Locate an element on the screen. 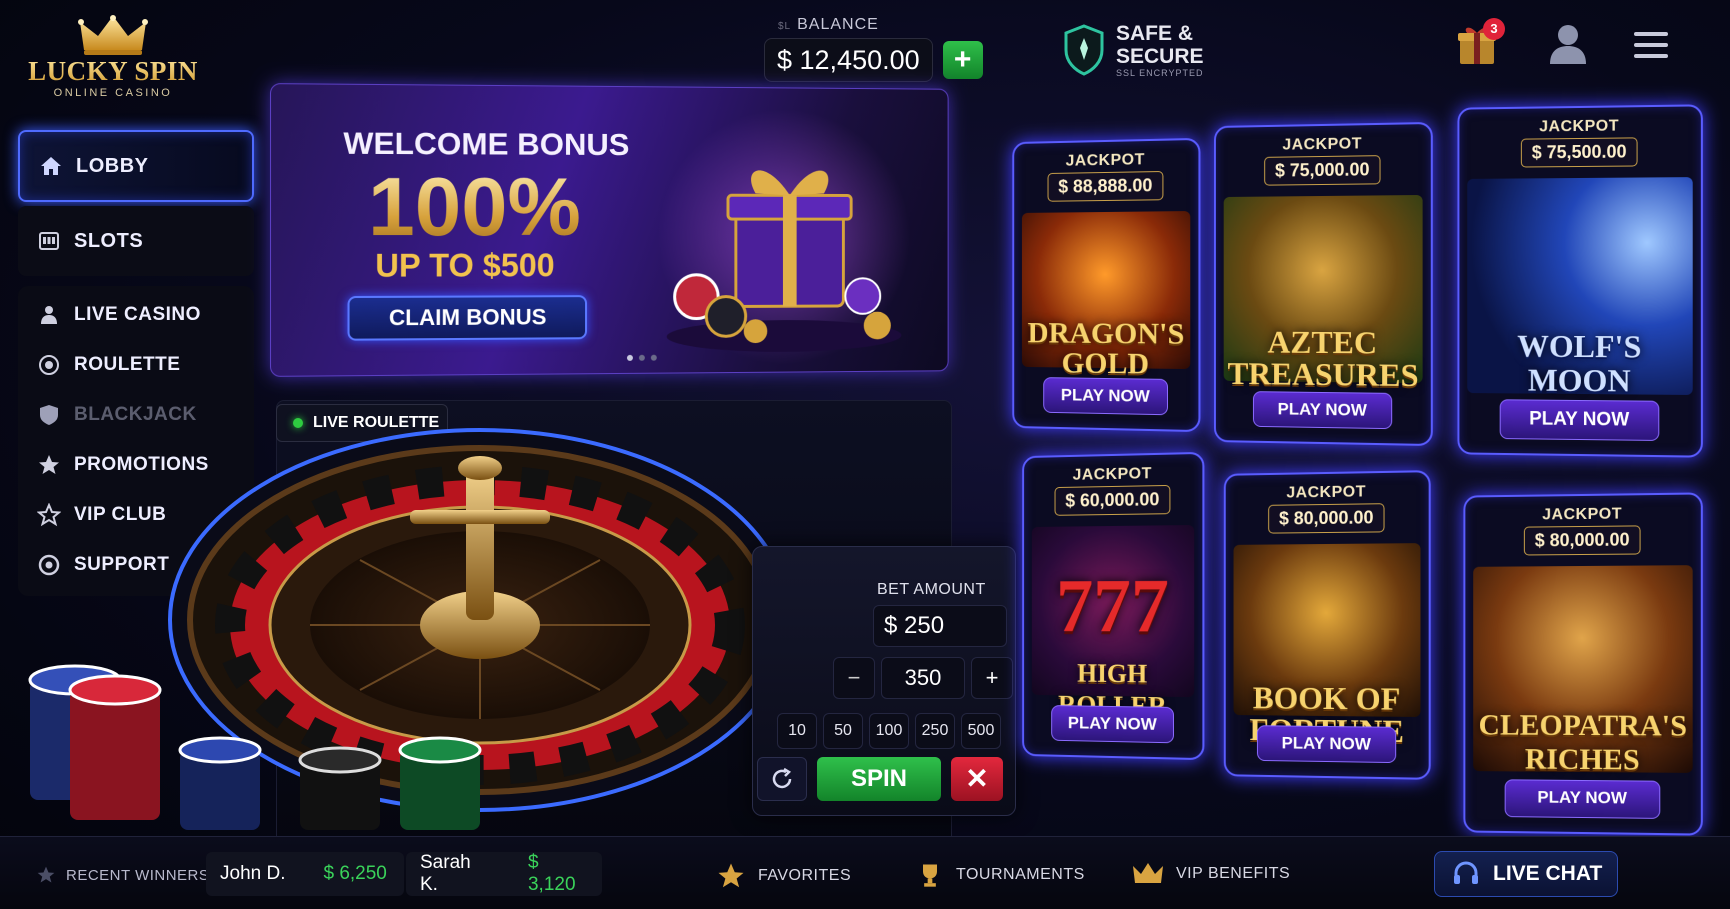 The image size is (1730, 909). winner-entry: John D. $ 6,250 is located at coordinates (305, 874).